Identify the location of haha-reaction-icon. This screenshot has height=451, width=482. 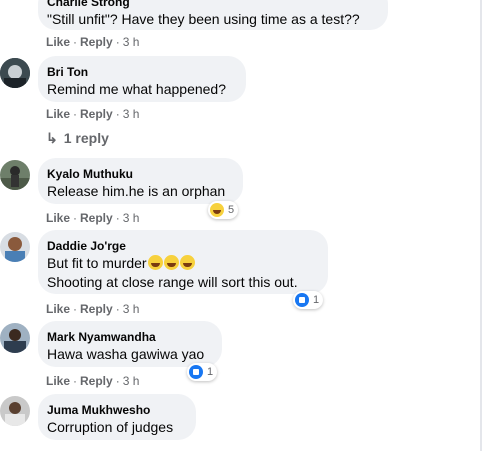
(217, 210).